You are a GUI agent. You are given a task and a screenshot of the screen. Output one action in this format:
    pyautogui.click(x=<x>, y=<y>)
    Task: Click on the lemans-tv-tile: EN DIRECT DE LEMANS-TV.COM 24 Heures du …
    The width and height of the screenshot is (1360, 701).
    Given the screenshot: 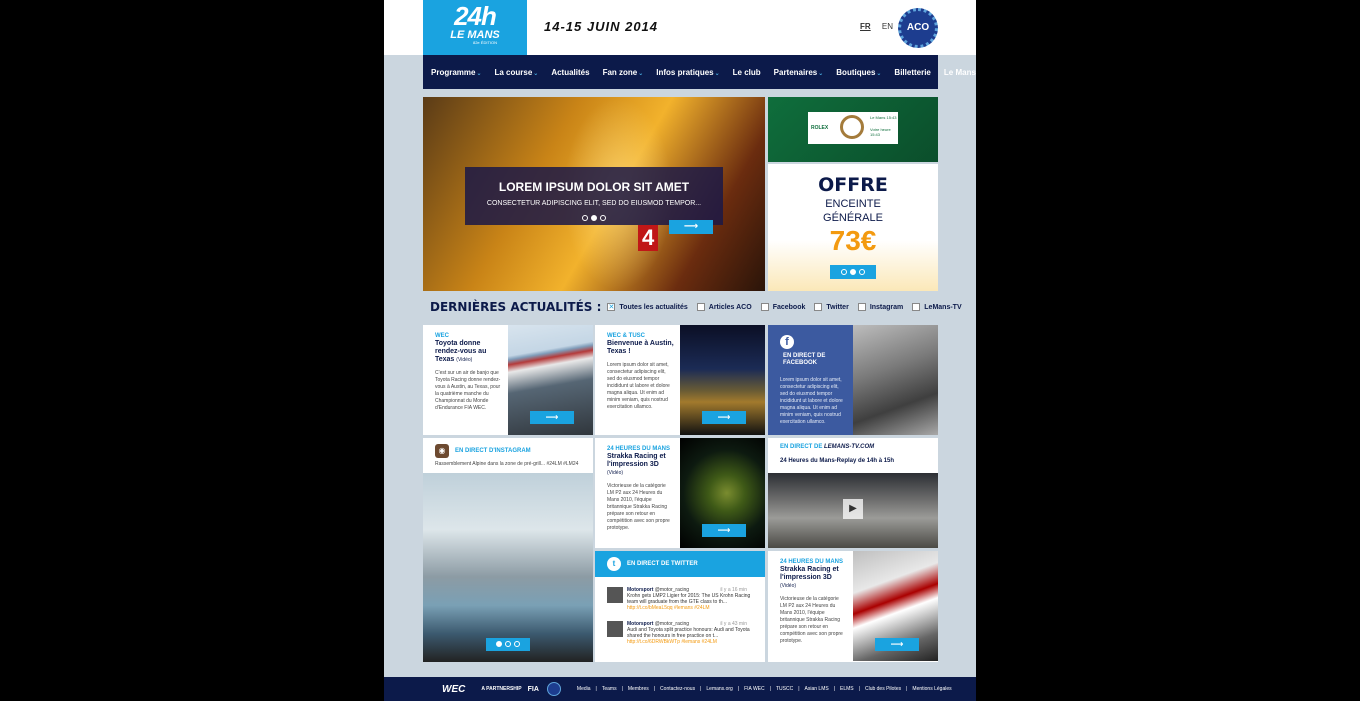 What is the action you would take?
    pyautogui.click(x=853, y=493)
    